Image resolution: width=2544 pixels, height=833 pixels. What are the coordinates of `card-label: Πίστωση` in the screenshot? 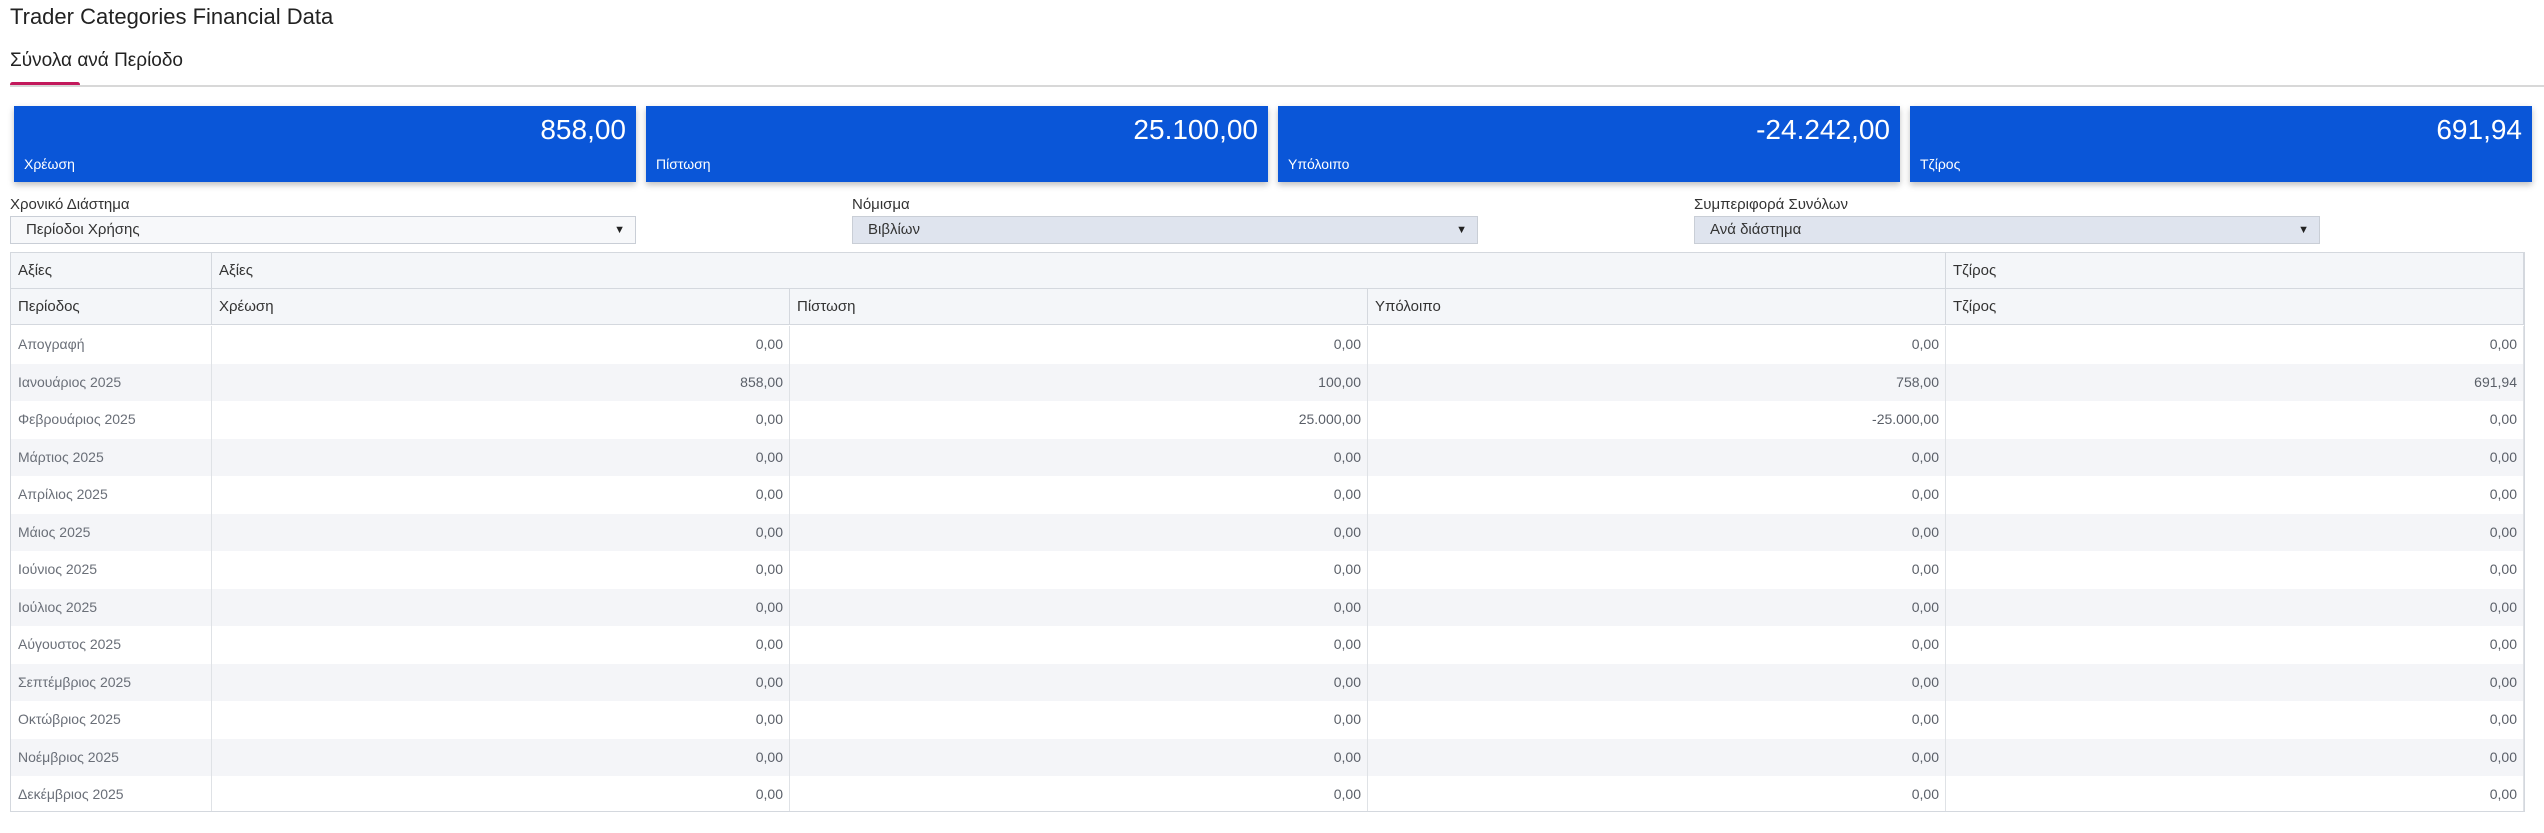 It's located at (683, 164).